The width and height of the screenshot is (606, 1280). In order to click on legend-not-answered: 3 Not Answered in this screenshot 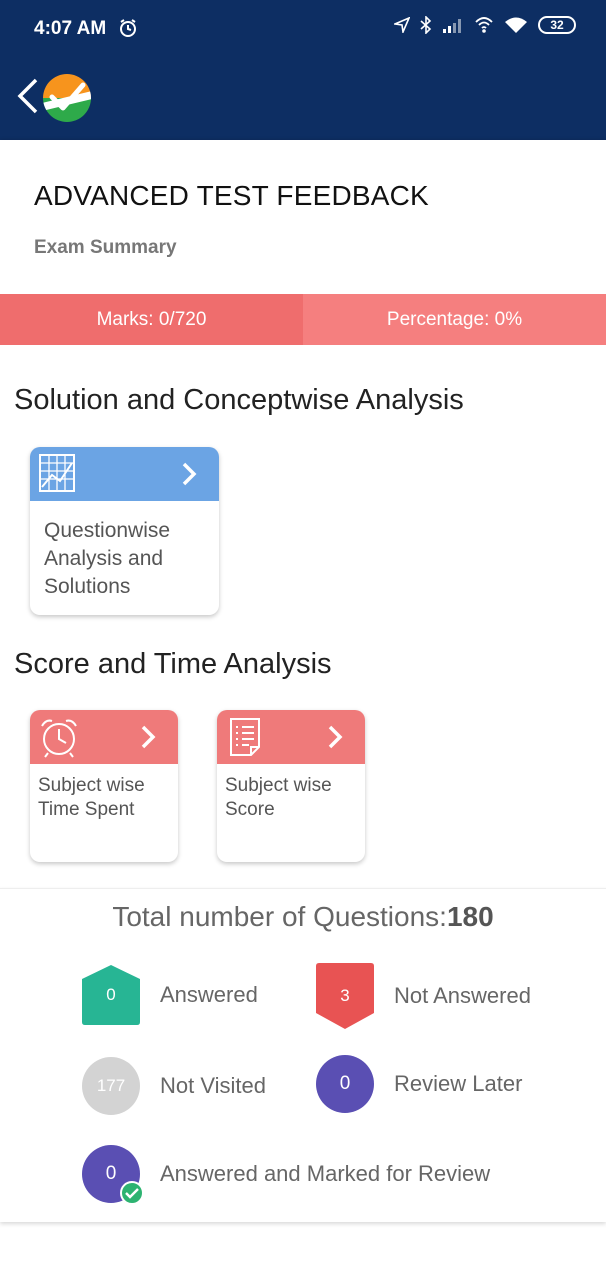, I will do `click(423, 996)`.